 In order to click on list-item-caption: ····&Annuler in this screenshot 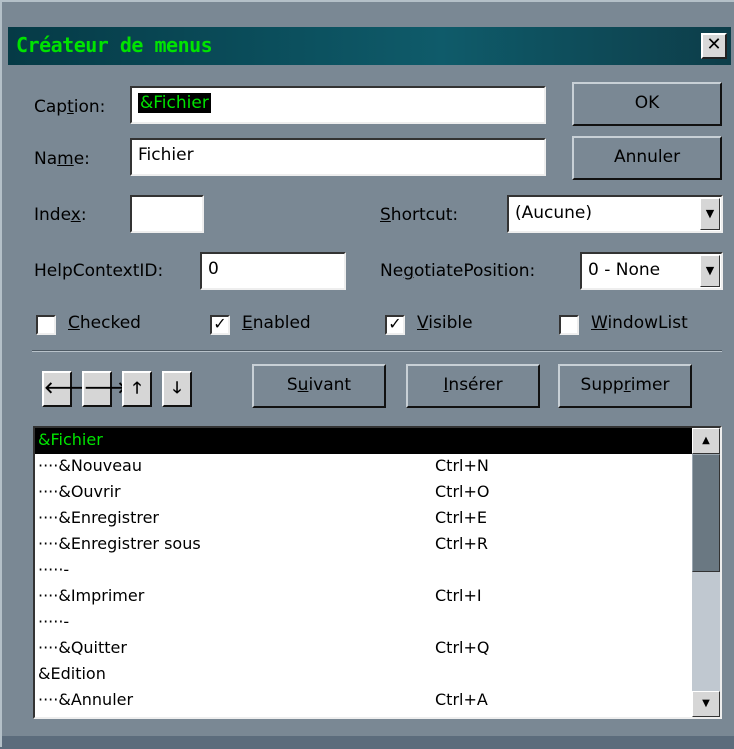, I will do `click(86, 699)`.